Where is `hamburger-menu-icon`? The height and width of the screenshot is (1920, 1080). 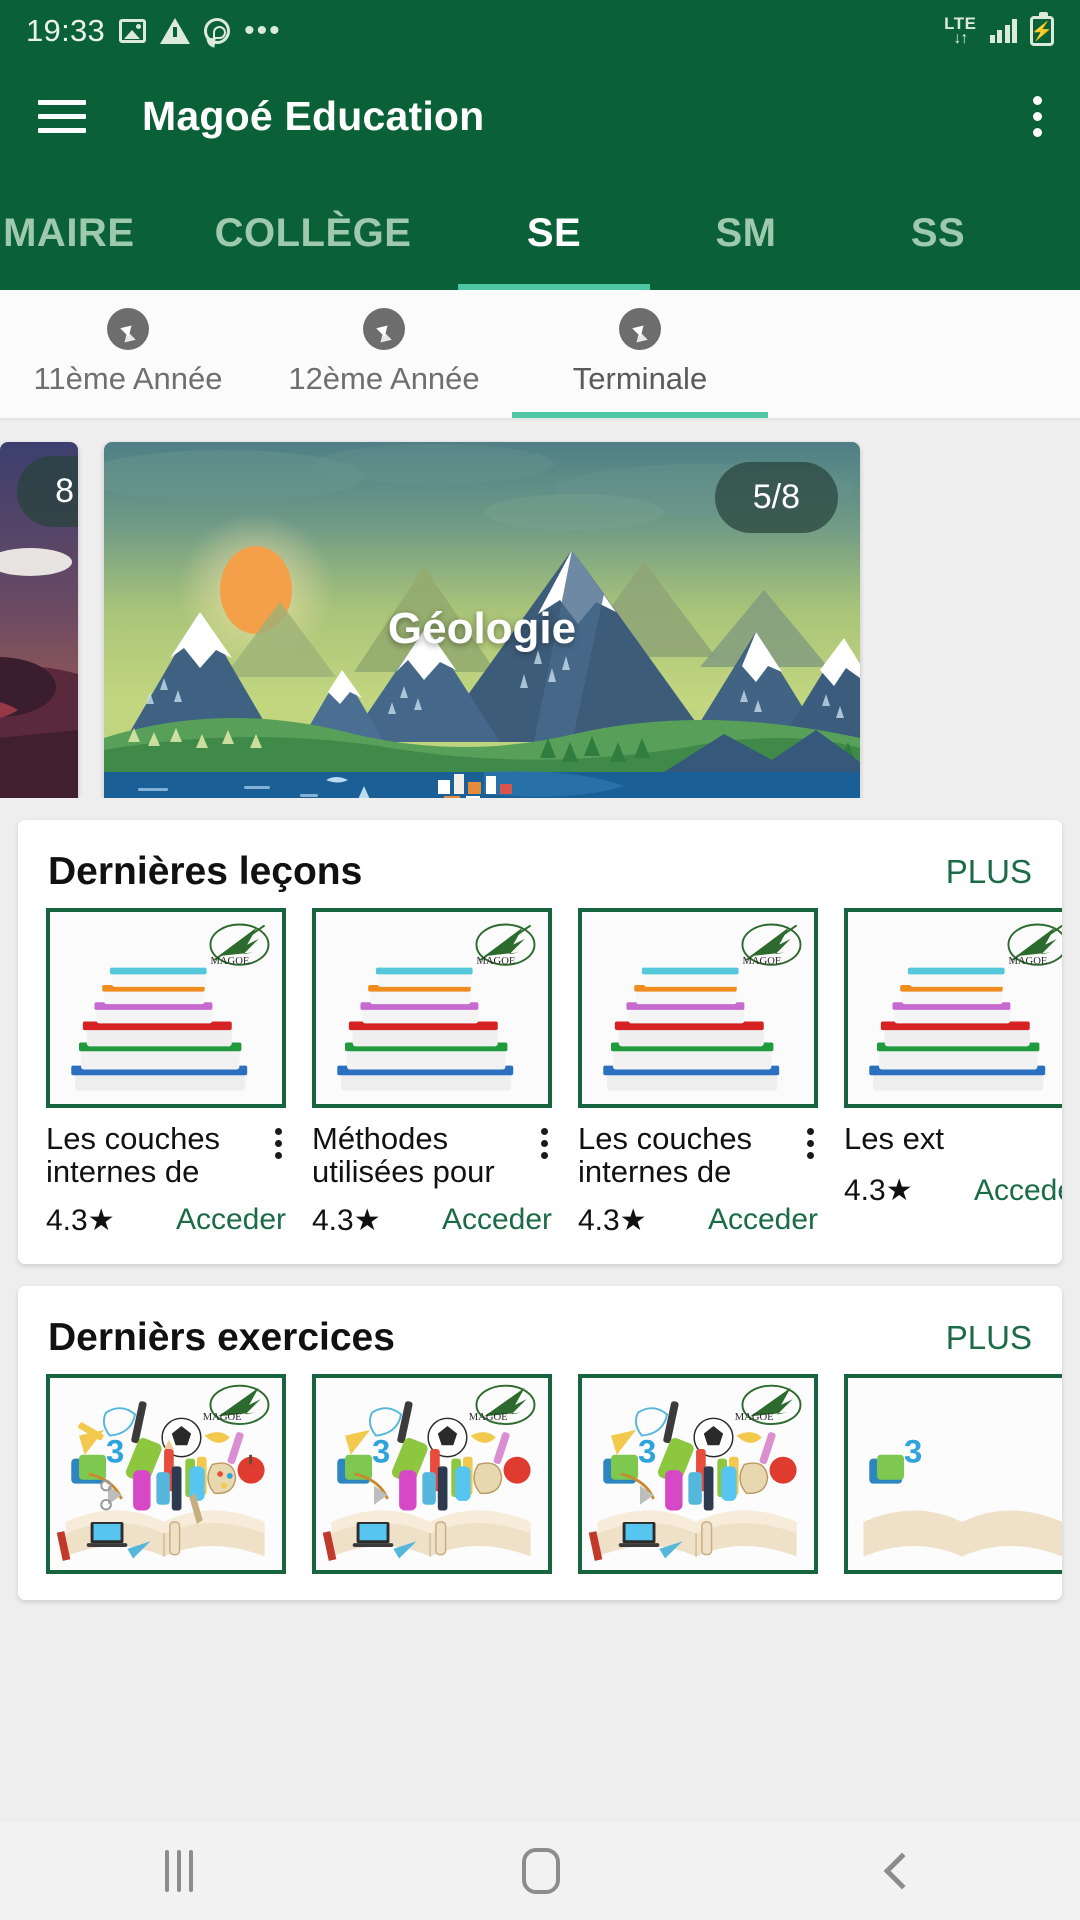 hamburger-menu-icon is located at coordinates (62, 116).